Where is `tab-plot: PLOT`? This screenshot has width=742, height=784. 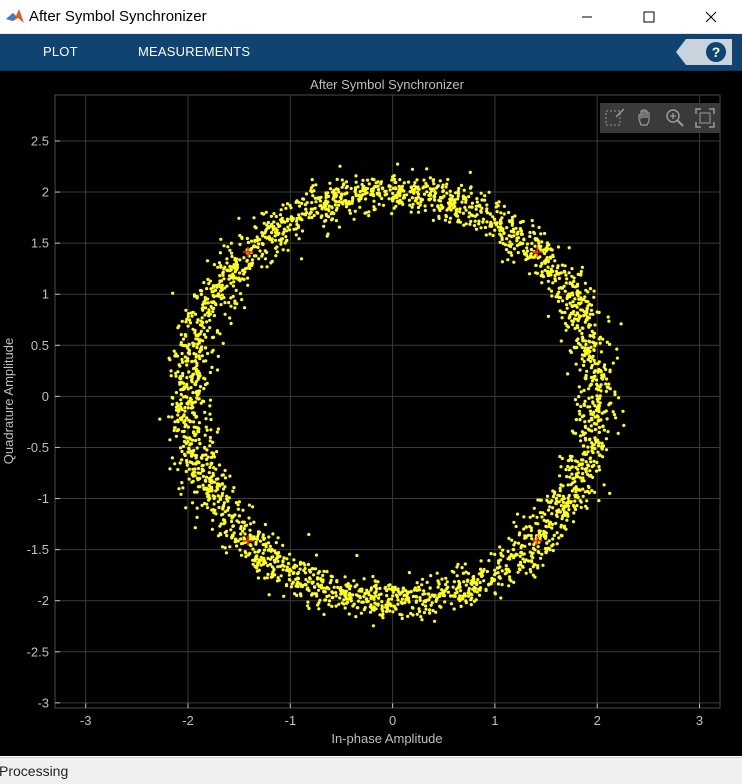 tab-plot: PLOT is located at coordinates (60, 52).